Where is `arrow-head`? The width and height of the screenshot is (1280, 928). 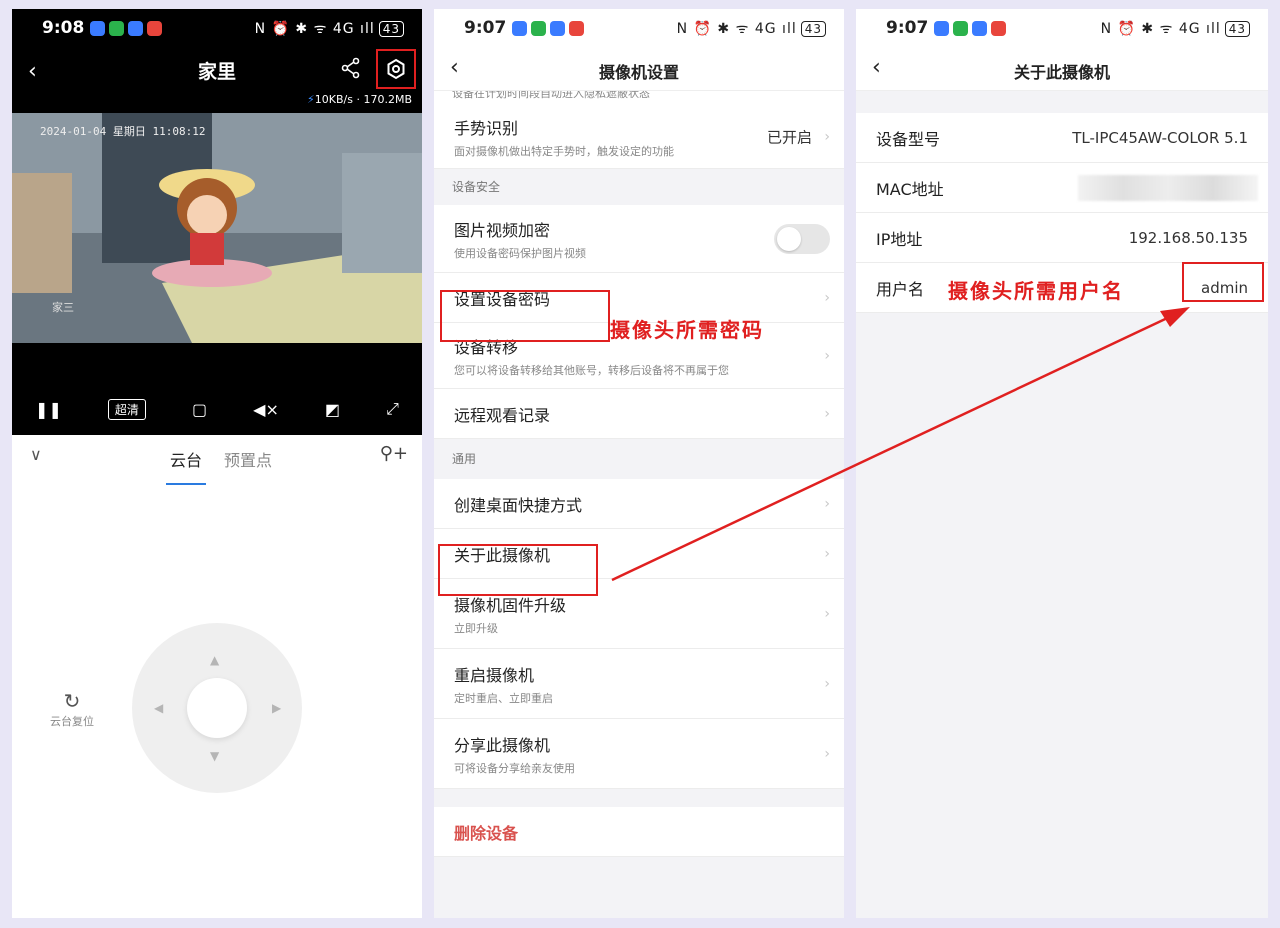
arrow-head is located at coordinates (1175, 317).